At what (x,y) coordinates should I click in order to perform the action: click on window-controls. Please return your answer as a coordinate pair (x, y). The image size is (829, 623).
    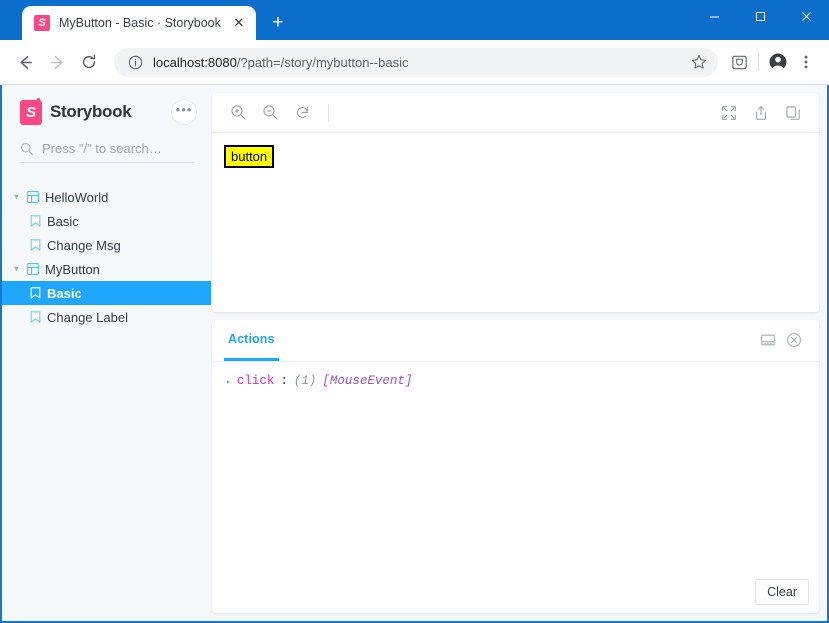
    Looking at the image, I should click on (760, 16).